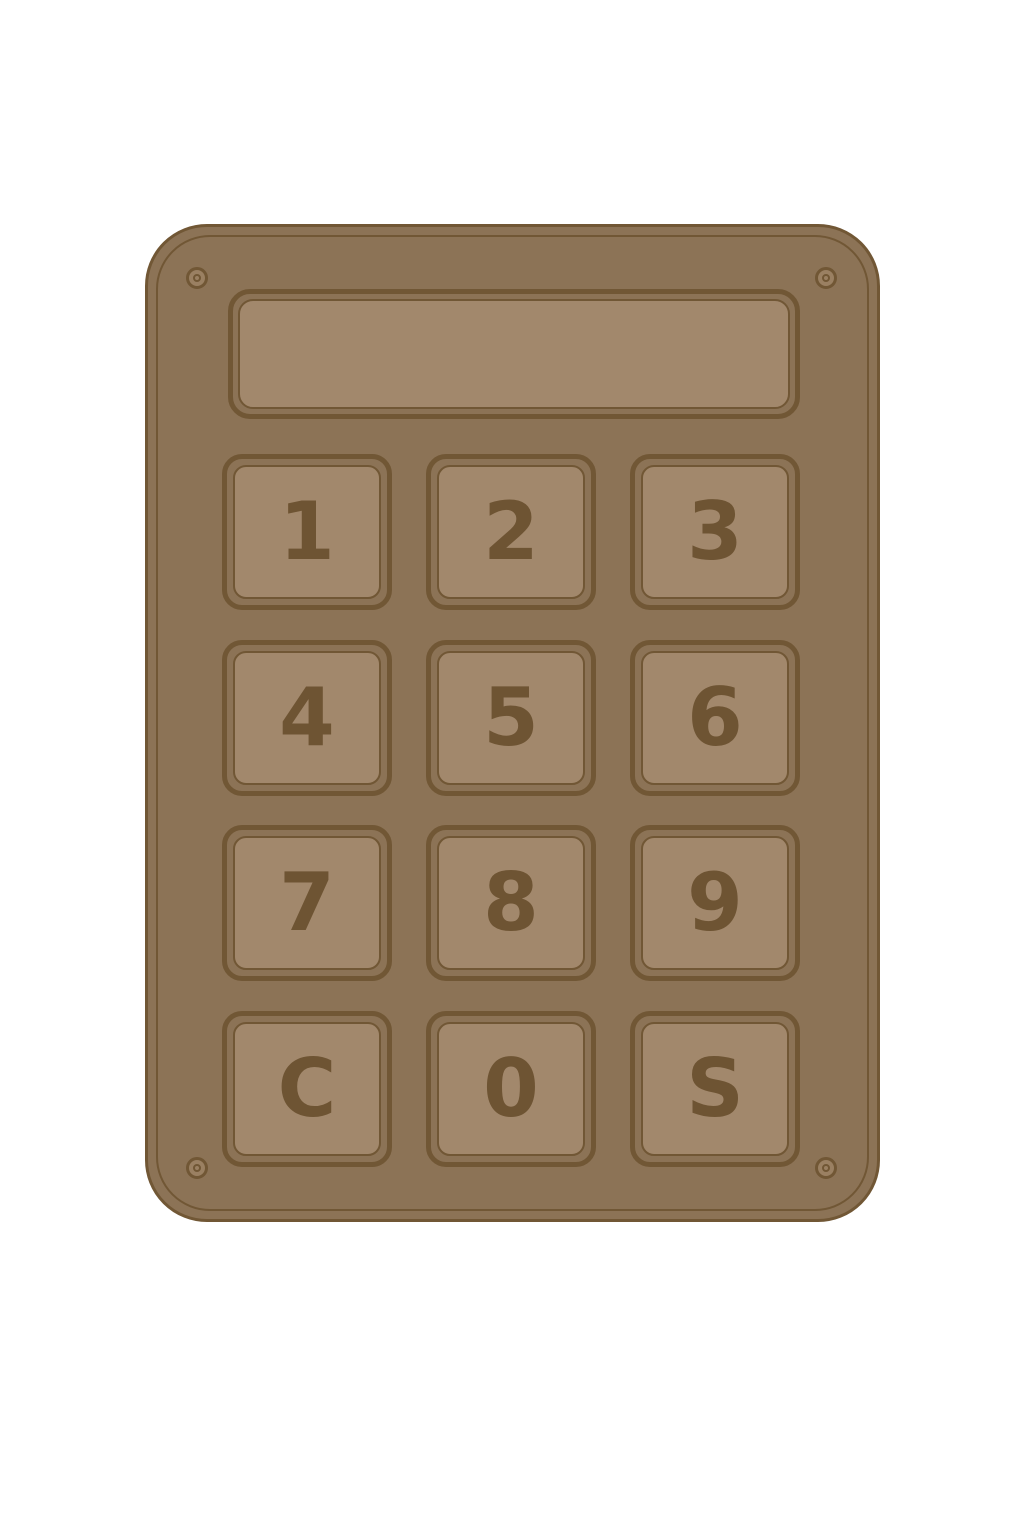 This screenshot has height=1536, width=1024. I want to click on key-label: 3, so click(715, 531).